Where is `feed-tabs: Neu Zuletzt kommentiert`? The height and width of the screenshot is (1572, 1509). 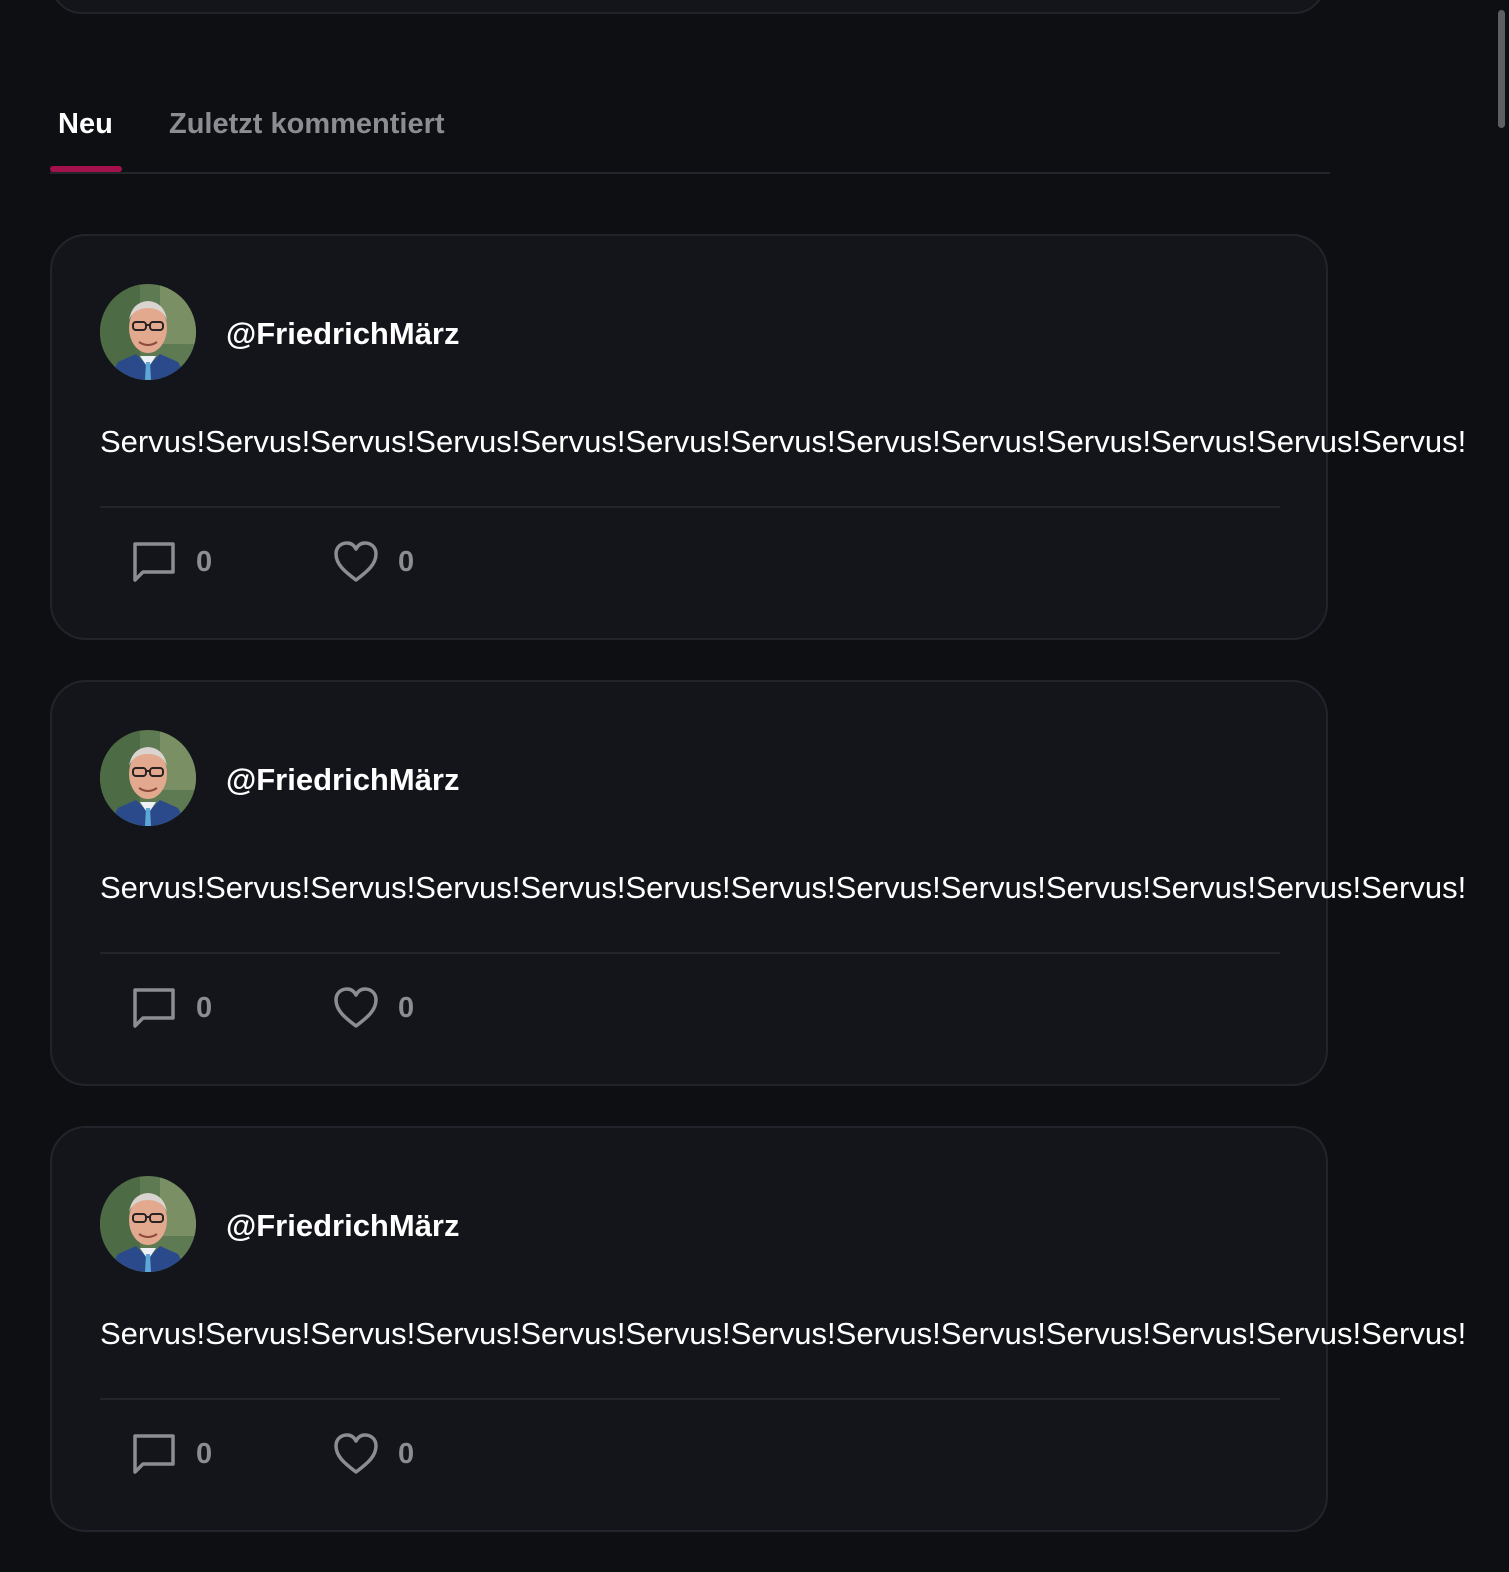 feed-tabs: Neu Zuletzt kommentiert is located at coordinates (690, 137).